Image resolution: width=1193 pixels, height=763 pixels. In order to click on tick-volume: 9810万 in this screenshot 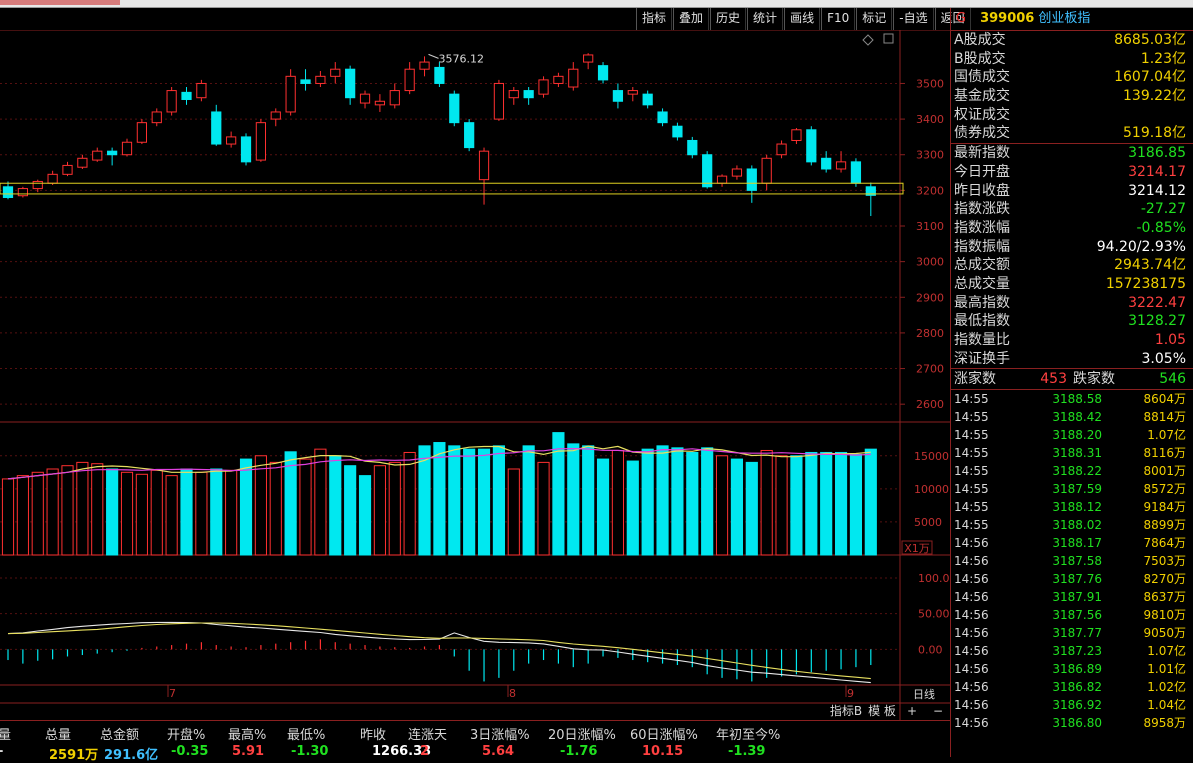, I will do `click(1164, 615)`.